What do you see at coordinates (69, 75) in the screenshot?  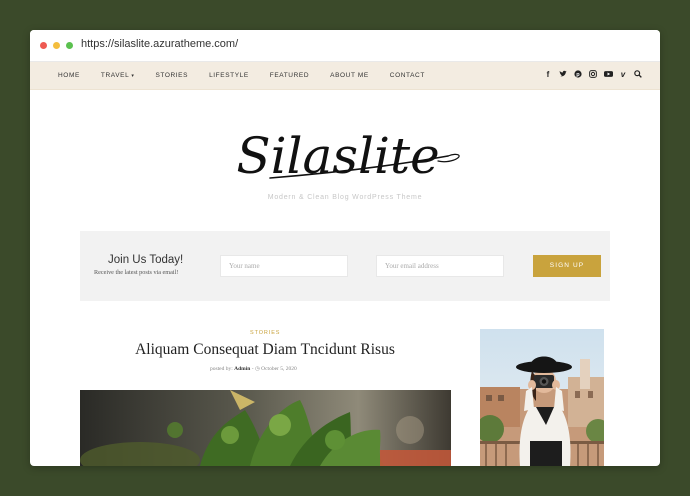 I see `nav-item-home: HOME` at bounding box center [69, 75].